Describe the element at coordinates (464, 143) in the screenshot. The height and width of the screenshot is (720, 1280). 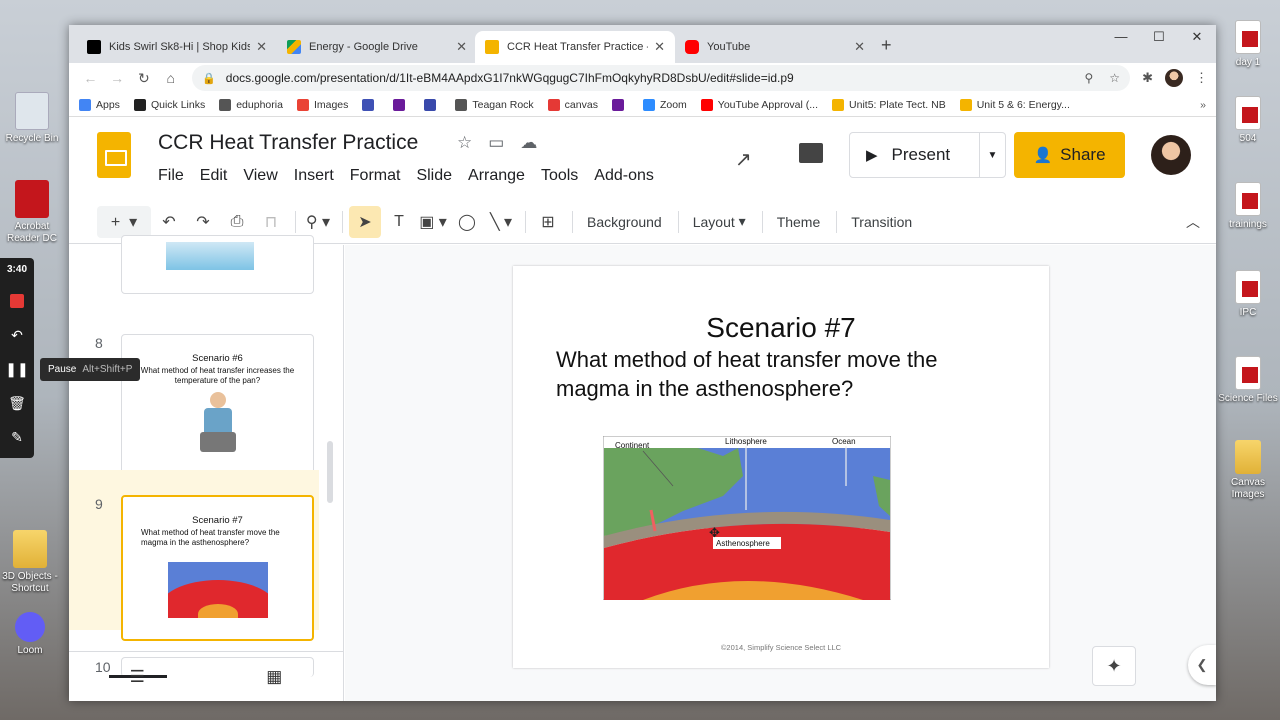
I see `star-icon: ☆` at that location.